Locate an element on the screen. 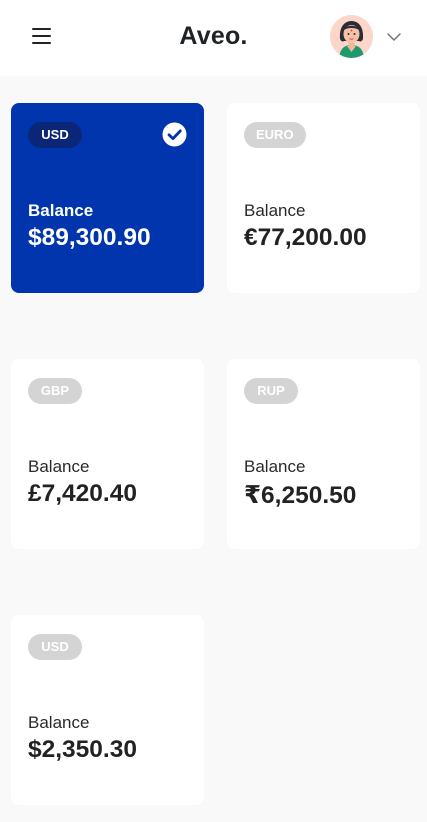 The image size is (427, 822). currency-badge: RUP is located at coordinates (271, 391).